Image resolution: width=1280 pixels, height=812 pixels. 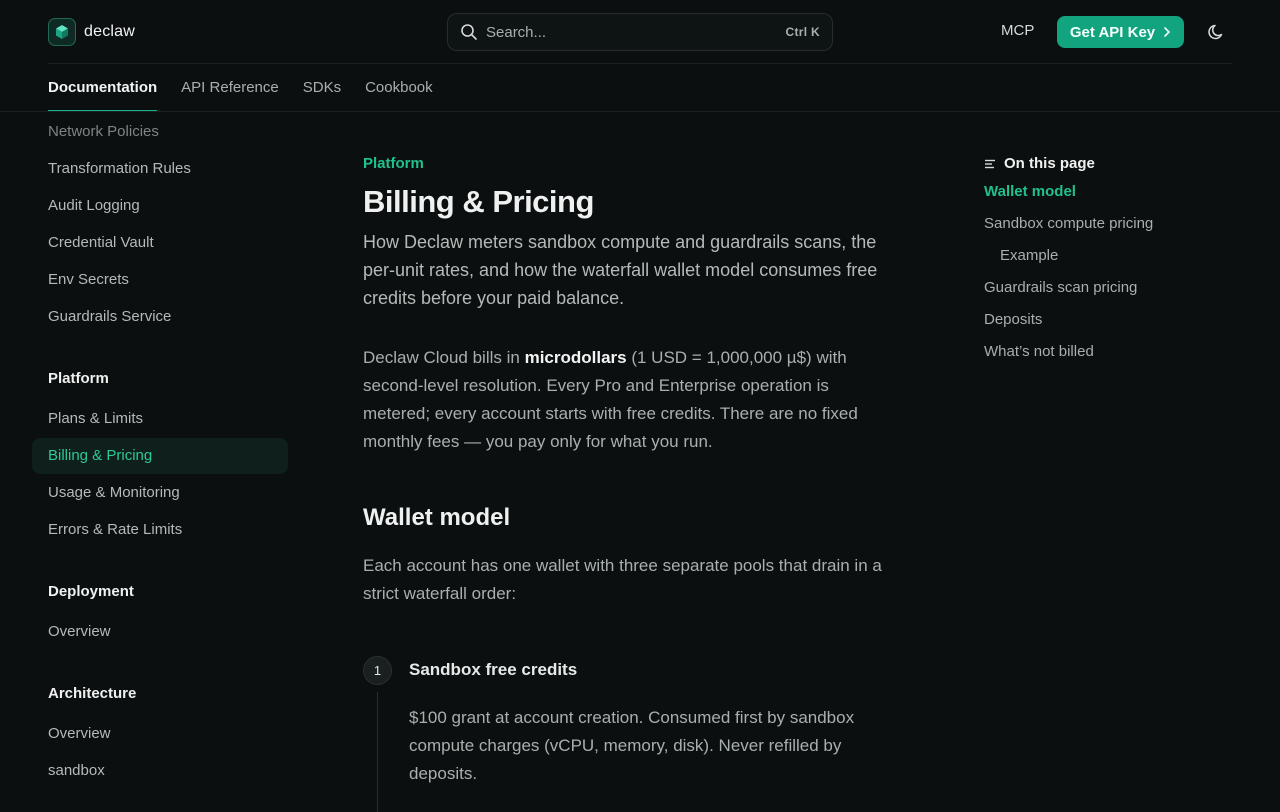 What do you see at coordinates (1029, 255) in the screenshot?
I see `toc-item-example: Example` at bounding box center [1029, 255].